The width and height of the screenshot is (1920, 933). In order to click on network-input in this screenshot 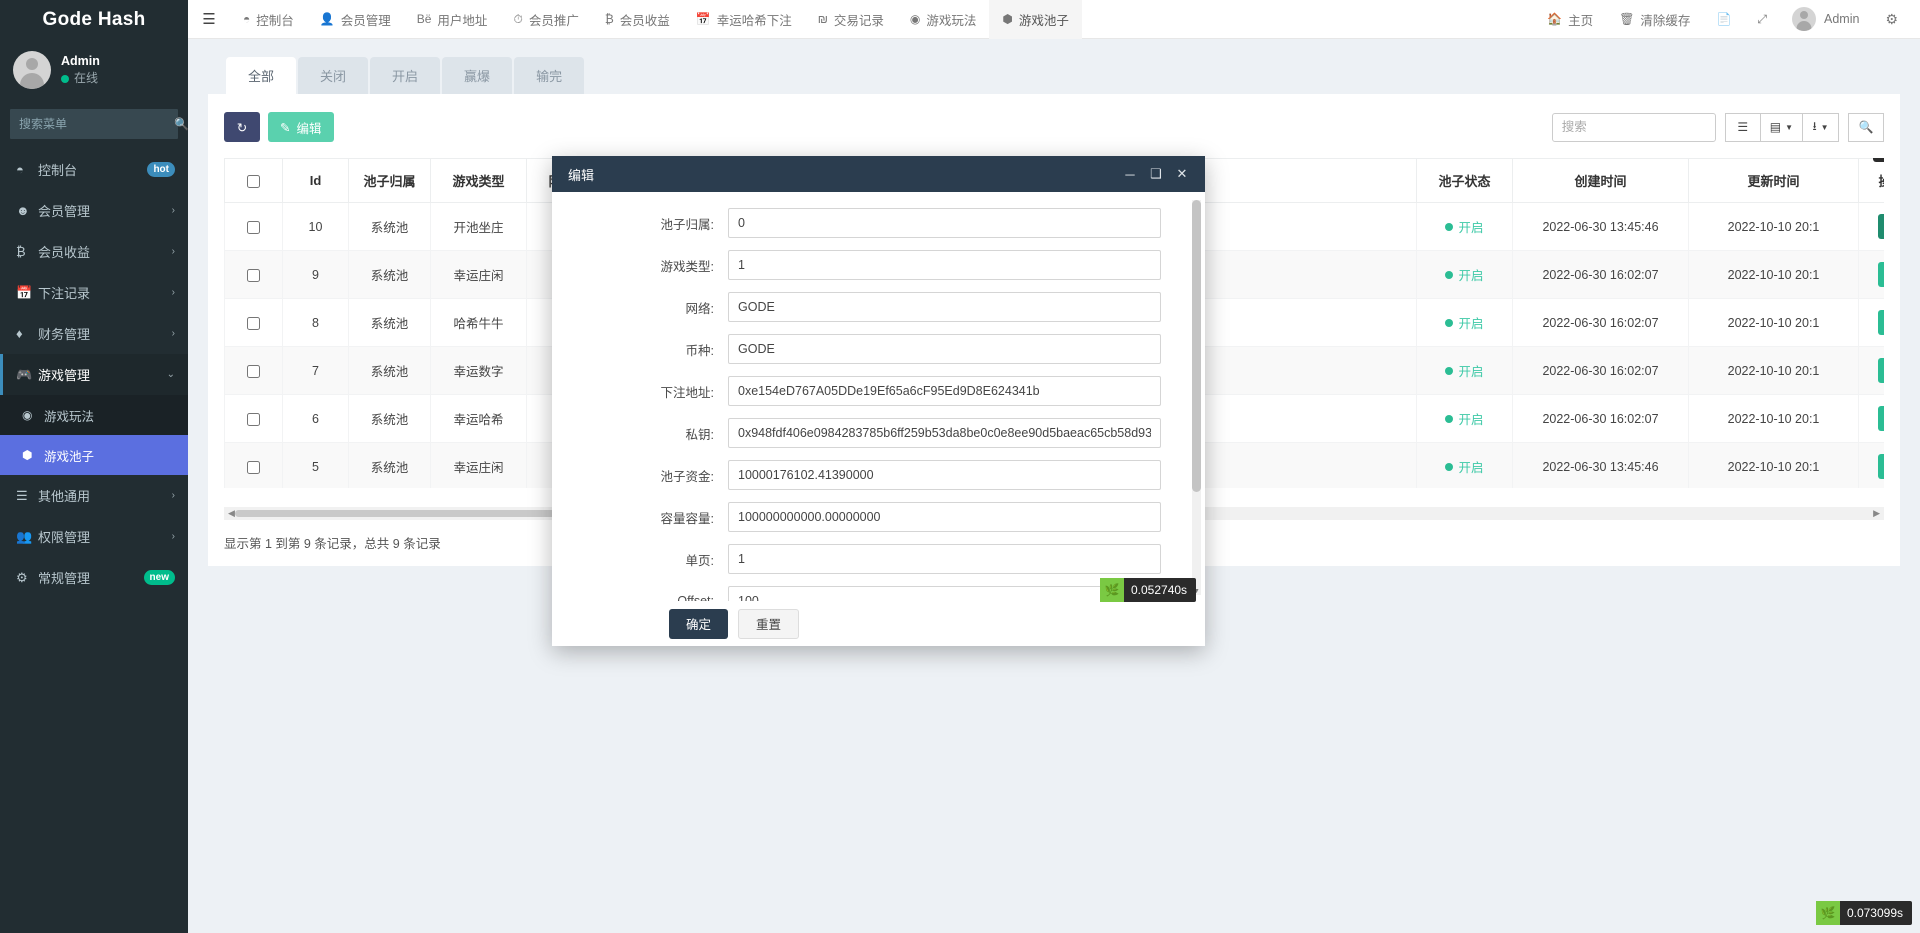, I will do `click(944, 307)`.